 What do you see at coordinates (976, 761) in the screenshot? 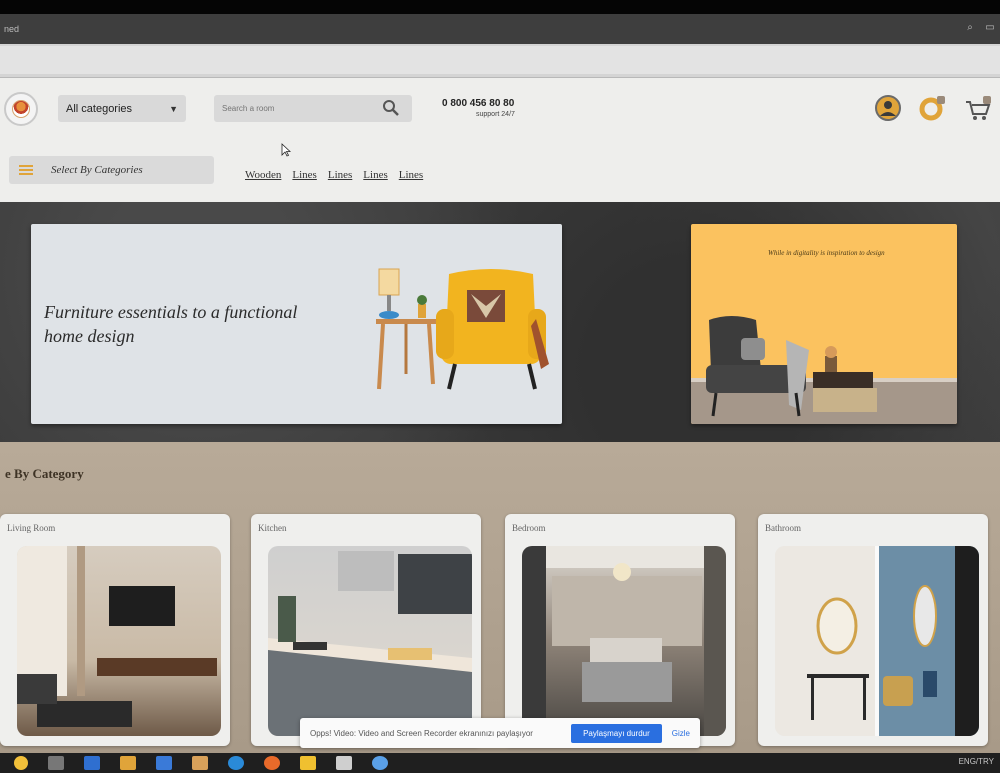
I see `system-tray-language: ENG/TRY` at bounding box center [976, 761].